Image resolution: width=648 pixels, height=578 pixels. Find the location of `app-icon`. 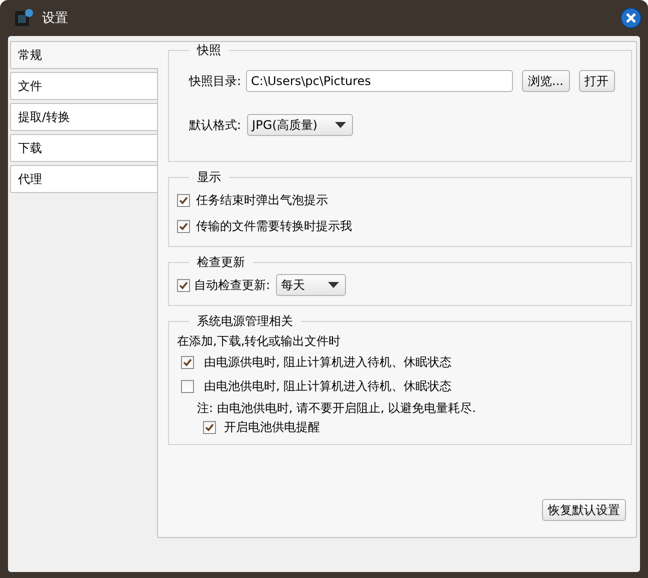

app-icon is located at coordinates (24, 18).